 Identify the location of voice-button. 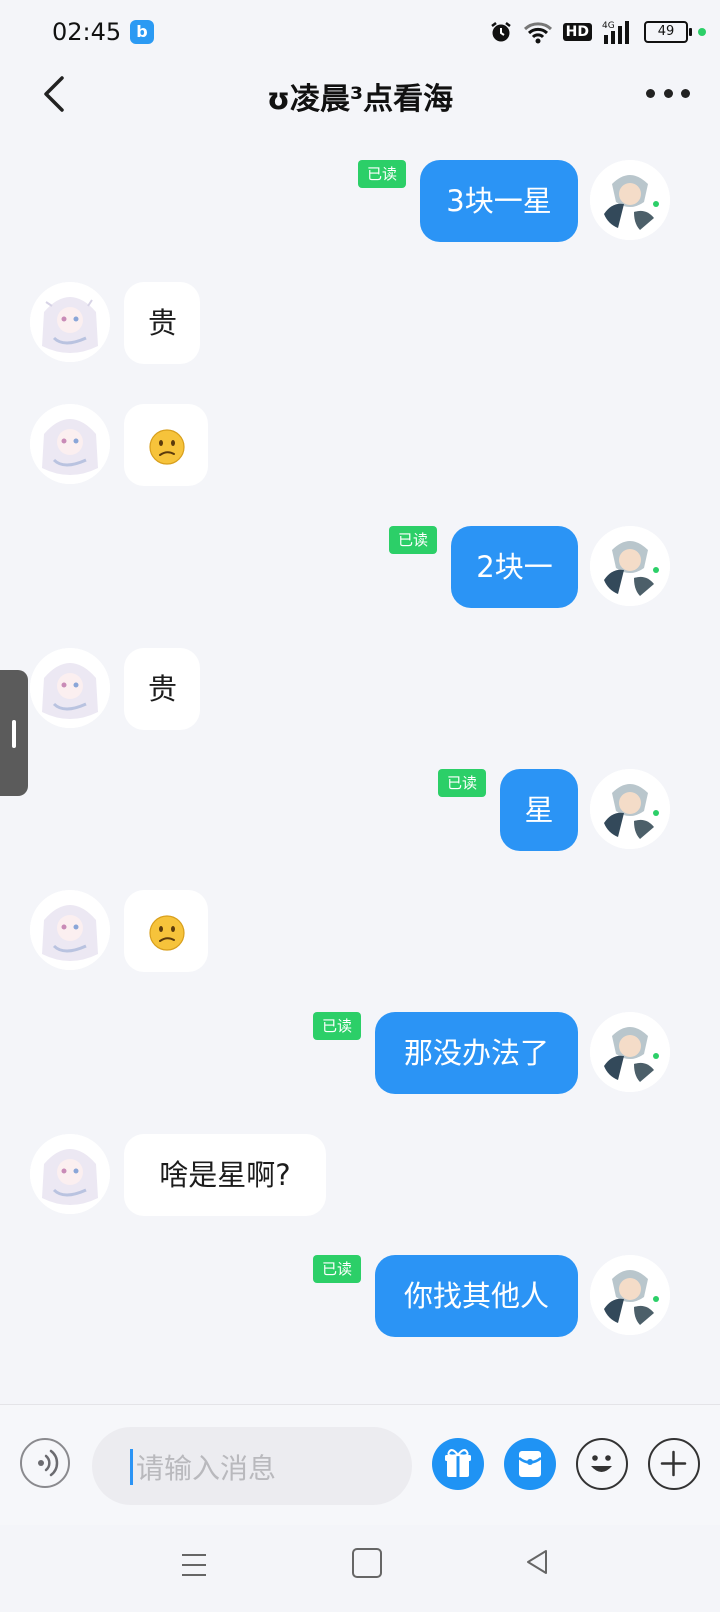
(45, 1463).